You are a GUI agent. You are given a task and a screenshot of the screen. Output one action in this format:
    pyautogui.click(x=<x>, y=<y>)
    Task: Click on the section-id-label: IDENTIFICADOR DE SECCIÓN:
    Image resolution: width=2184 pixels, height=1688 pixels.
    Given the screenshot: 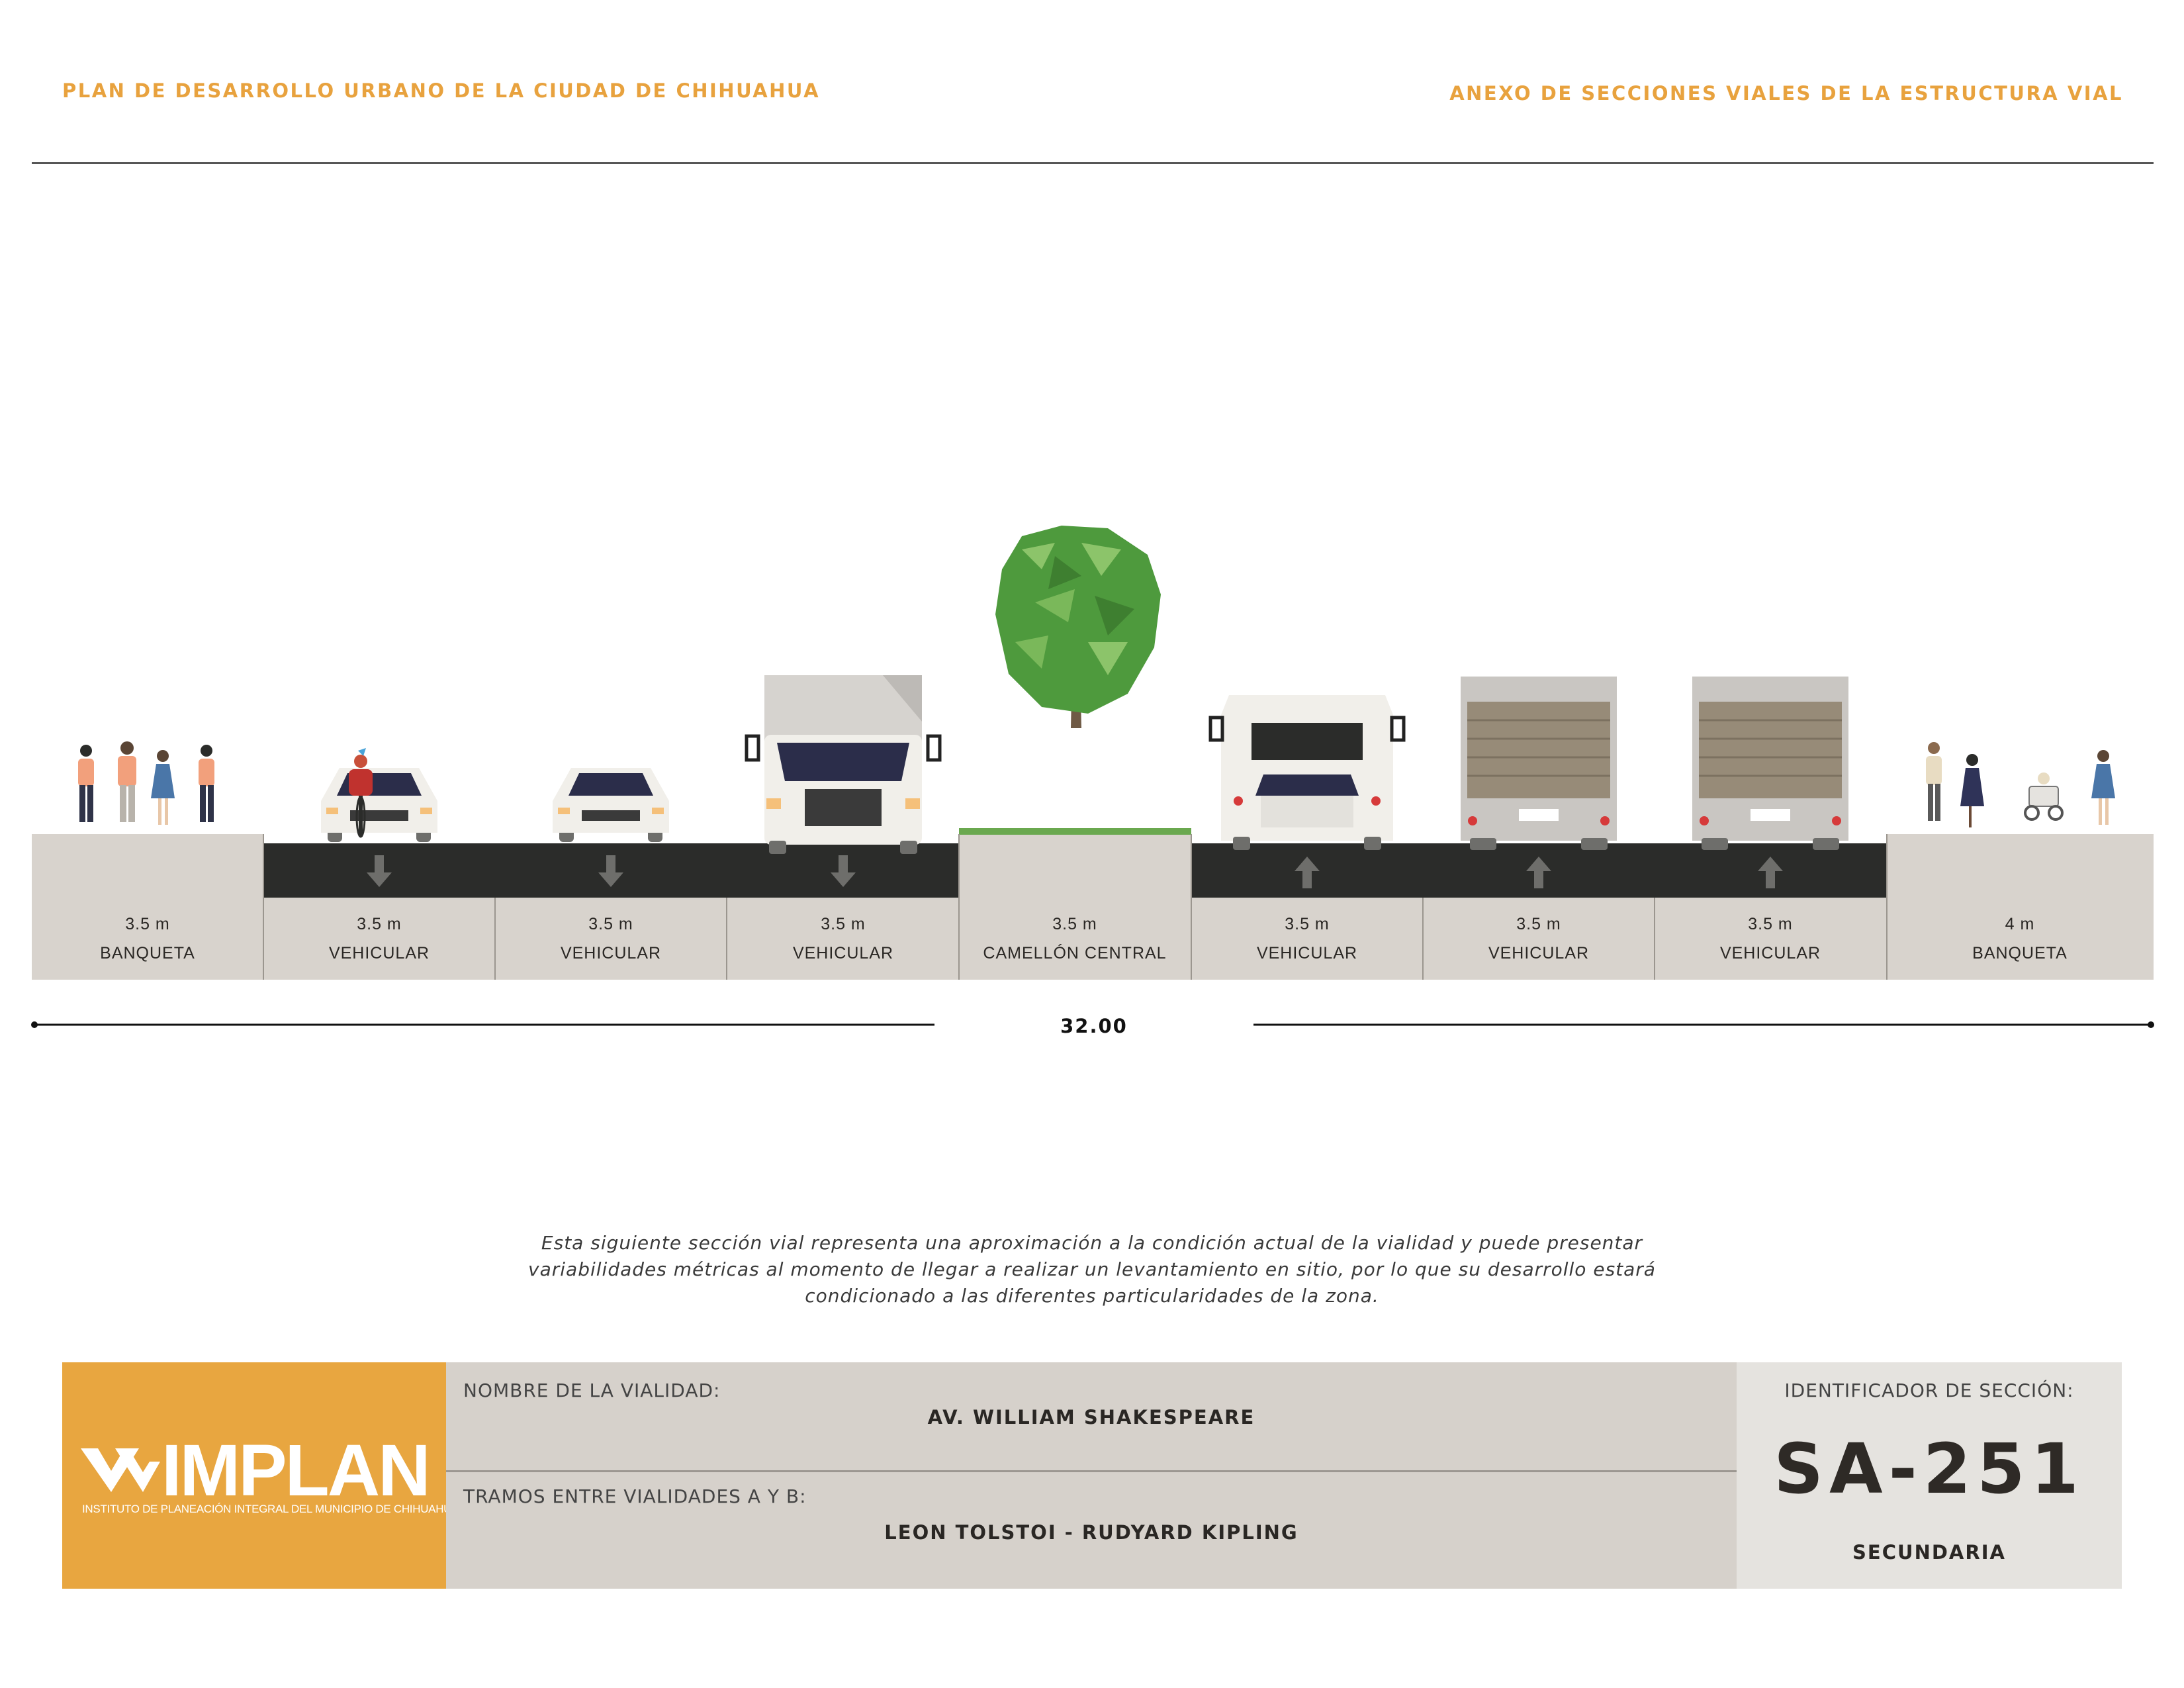 What is the action you would take?
    pyautogui.click(x=1929, y=1390)
    